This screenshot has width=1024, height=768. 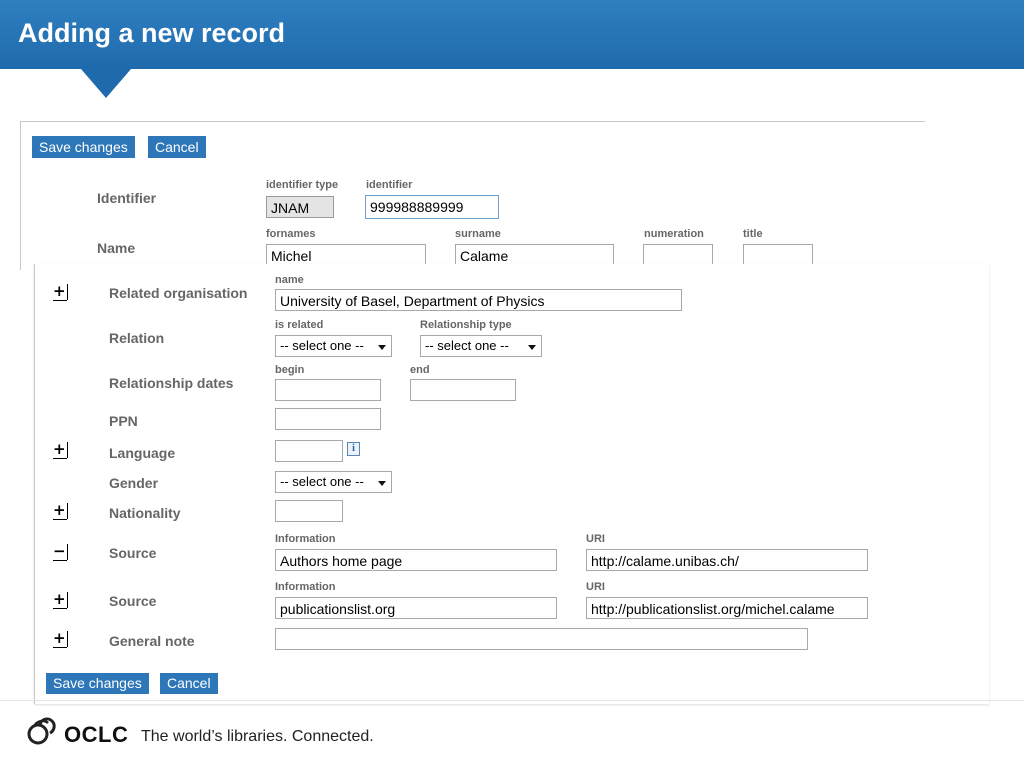 What do you see at coordinates (534, 255) in the screenshot?
I see `surname-field: Calame` at bounding box center [534, 255].